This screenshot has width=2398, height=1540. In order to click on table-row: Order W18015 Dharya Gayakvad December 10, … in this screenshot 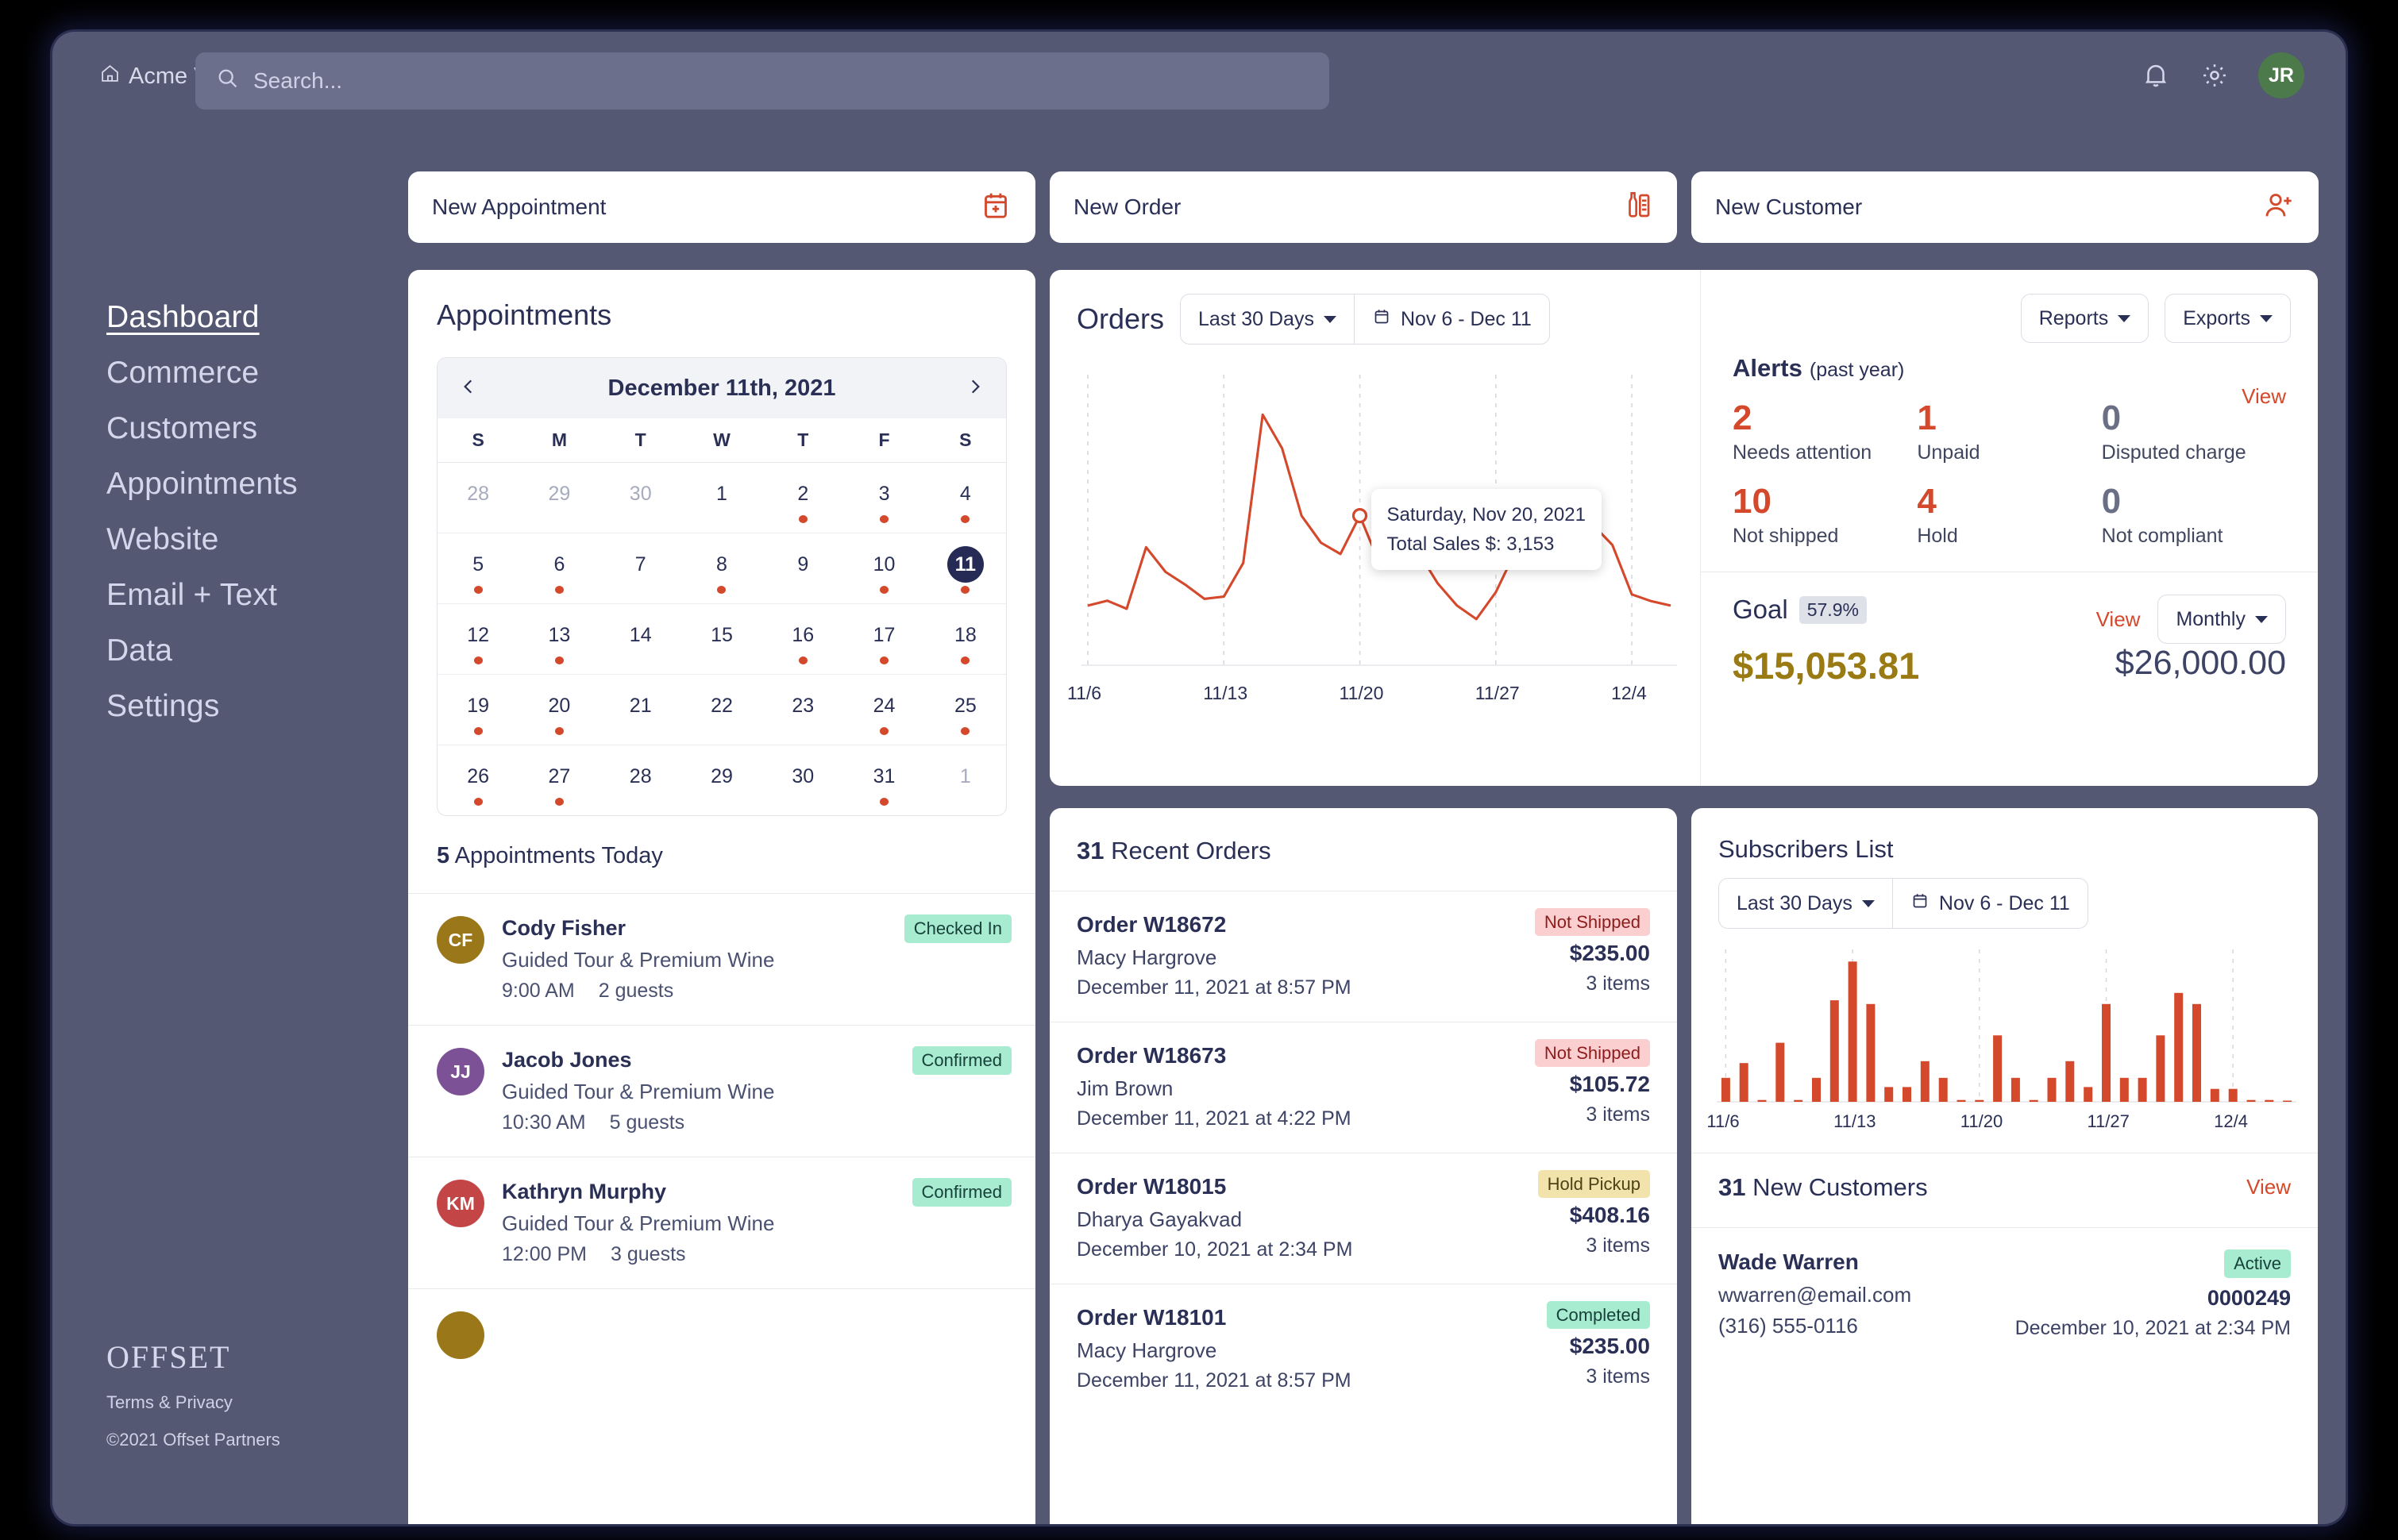, I will do `click(1363, 1218)`.